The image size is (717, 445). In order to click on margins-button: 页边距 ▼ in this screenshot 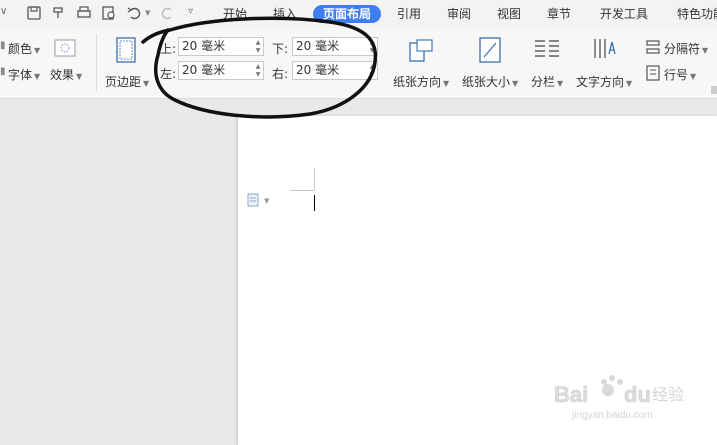, I will do `click(127, 81)`.